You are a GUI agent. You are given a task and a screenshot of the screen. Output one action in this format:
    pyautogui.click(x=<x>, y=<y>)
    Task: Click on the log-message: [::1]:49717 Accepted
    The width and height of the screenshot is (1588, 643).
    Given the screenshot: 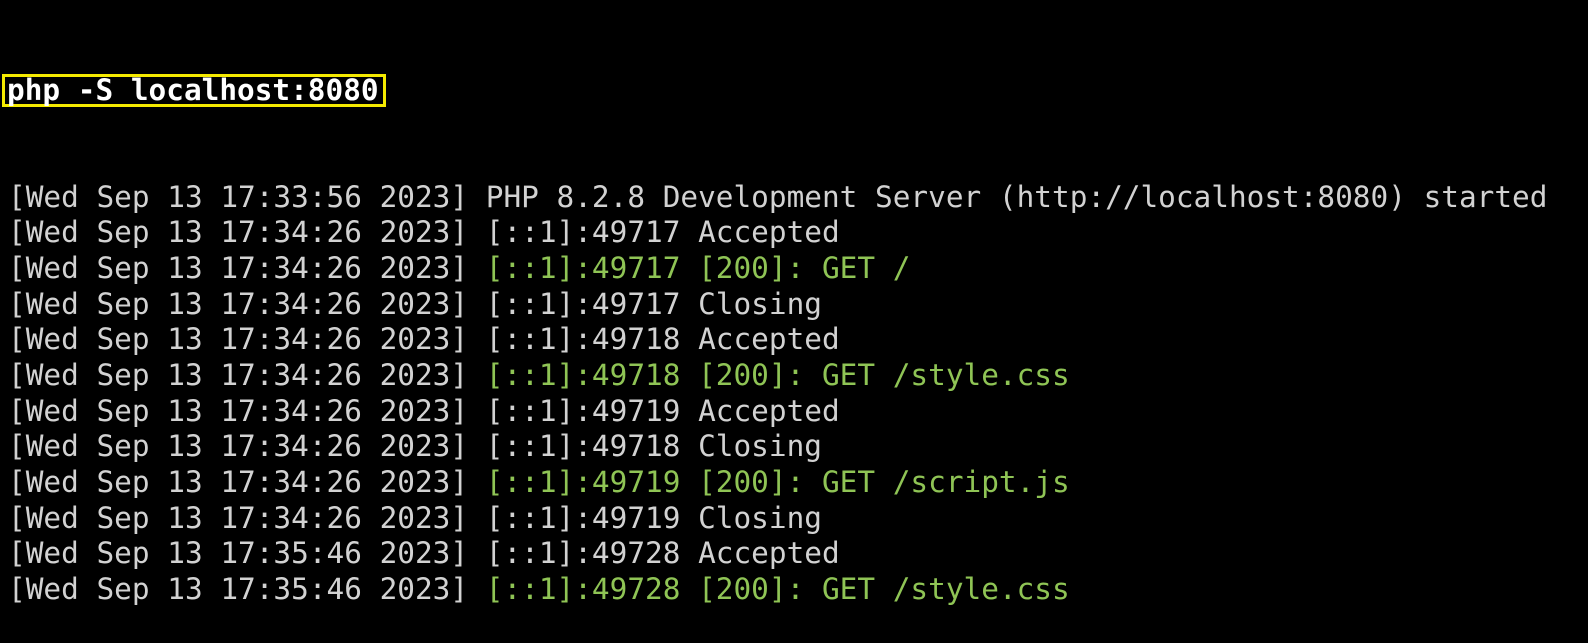 What is the action you would take?
    pyautogui.click(x=662, y=232)
    